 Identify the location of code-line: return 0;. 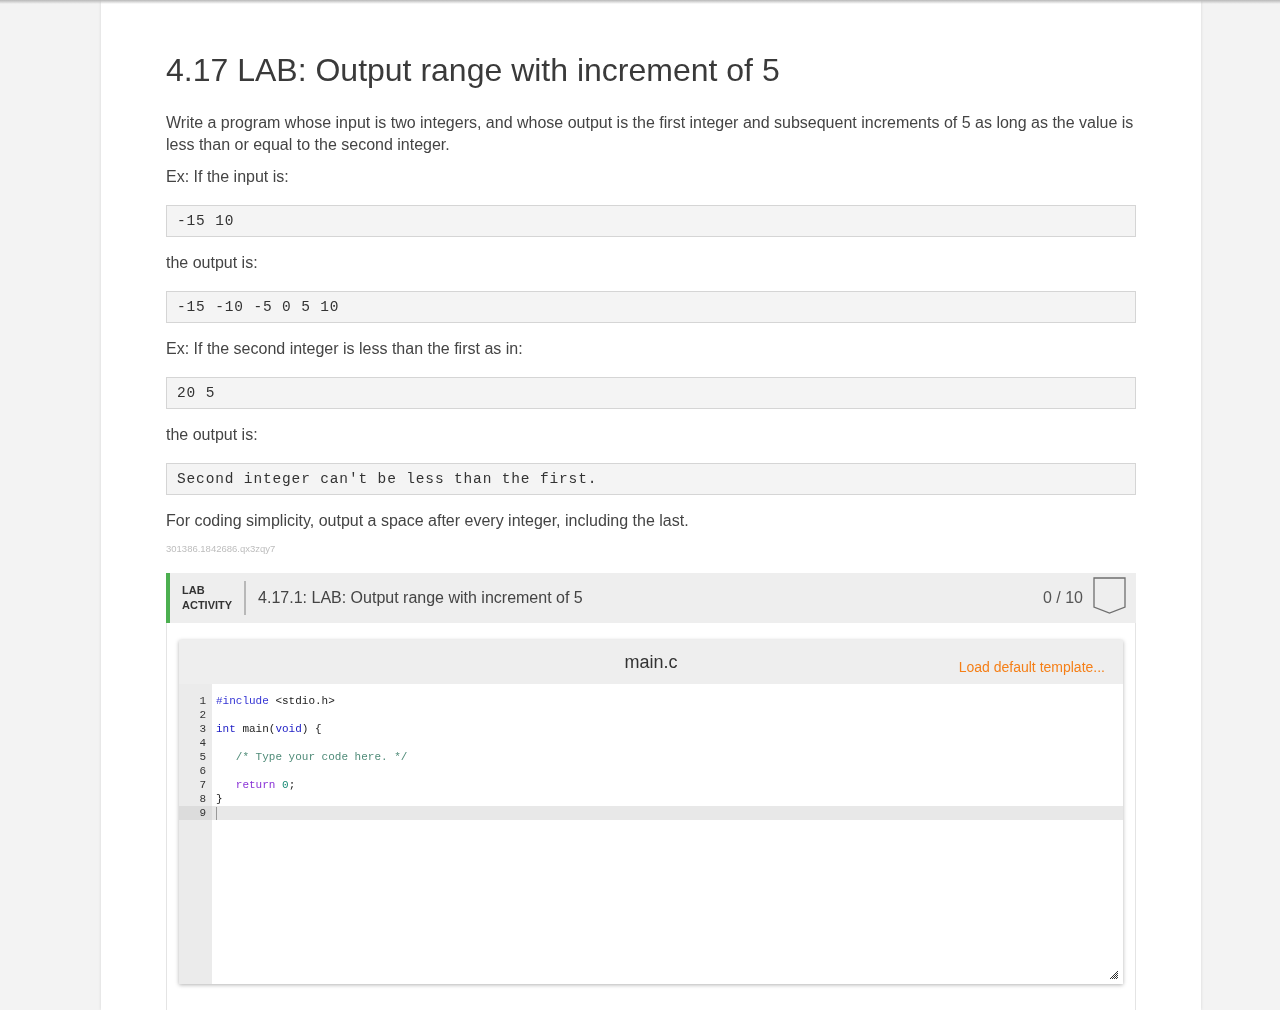
(265, 785).